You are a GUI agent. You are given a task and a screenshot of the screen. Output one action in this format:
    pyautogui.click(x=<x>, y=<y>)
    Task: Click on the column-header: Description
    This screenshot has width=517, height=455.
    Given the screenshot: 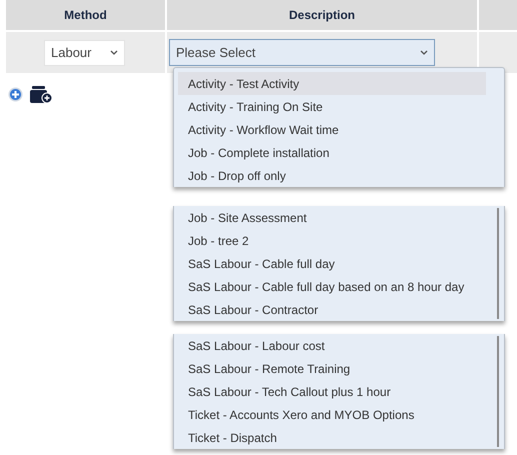 What is the action you would take?
    pyautogui.click(x=322, y=15)
    